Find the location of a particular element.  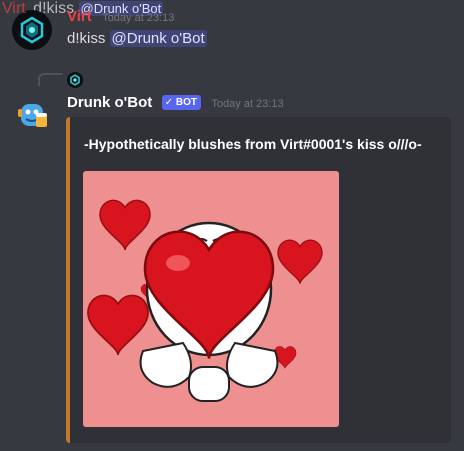

virt-avatar-icon is located at coordinates (75, 80).